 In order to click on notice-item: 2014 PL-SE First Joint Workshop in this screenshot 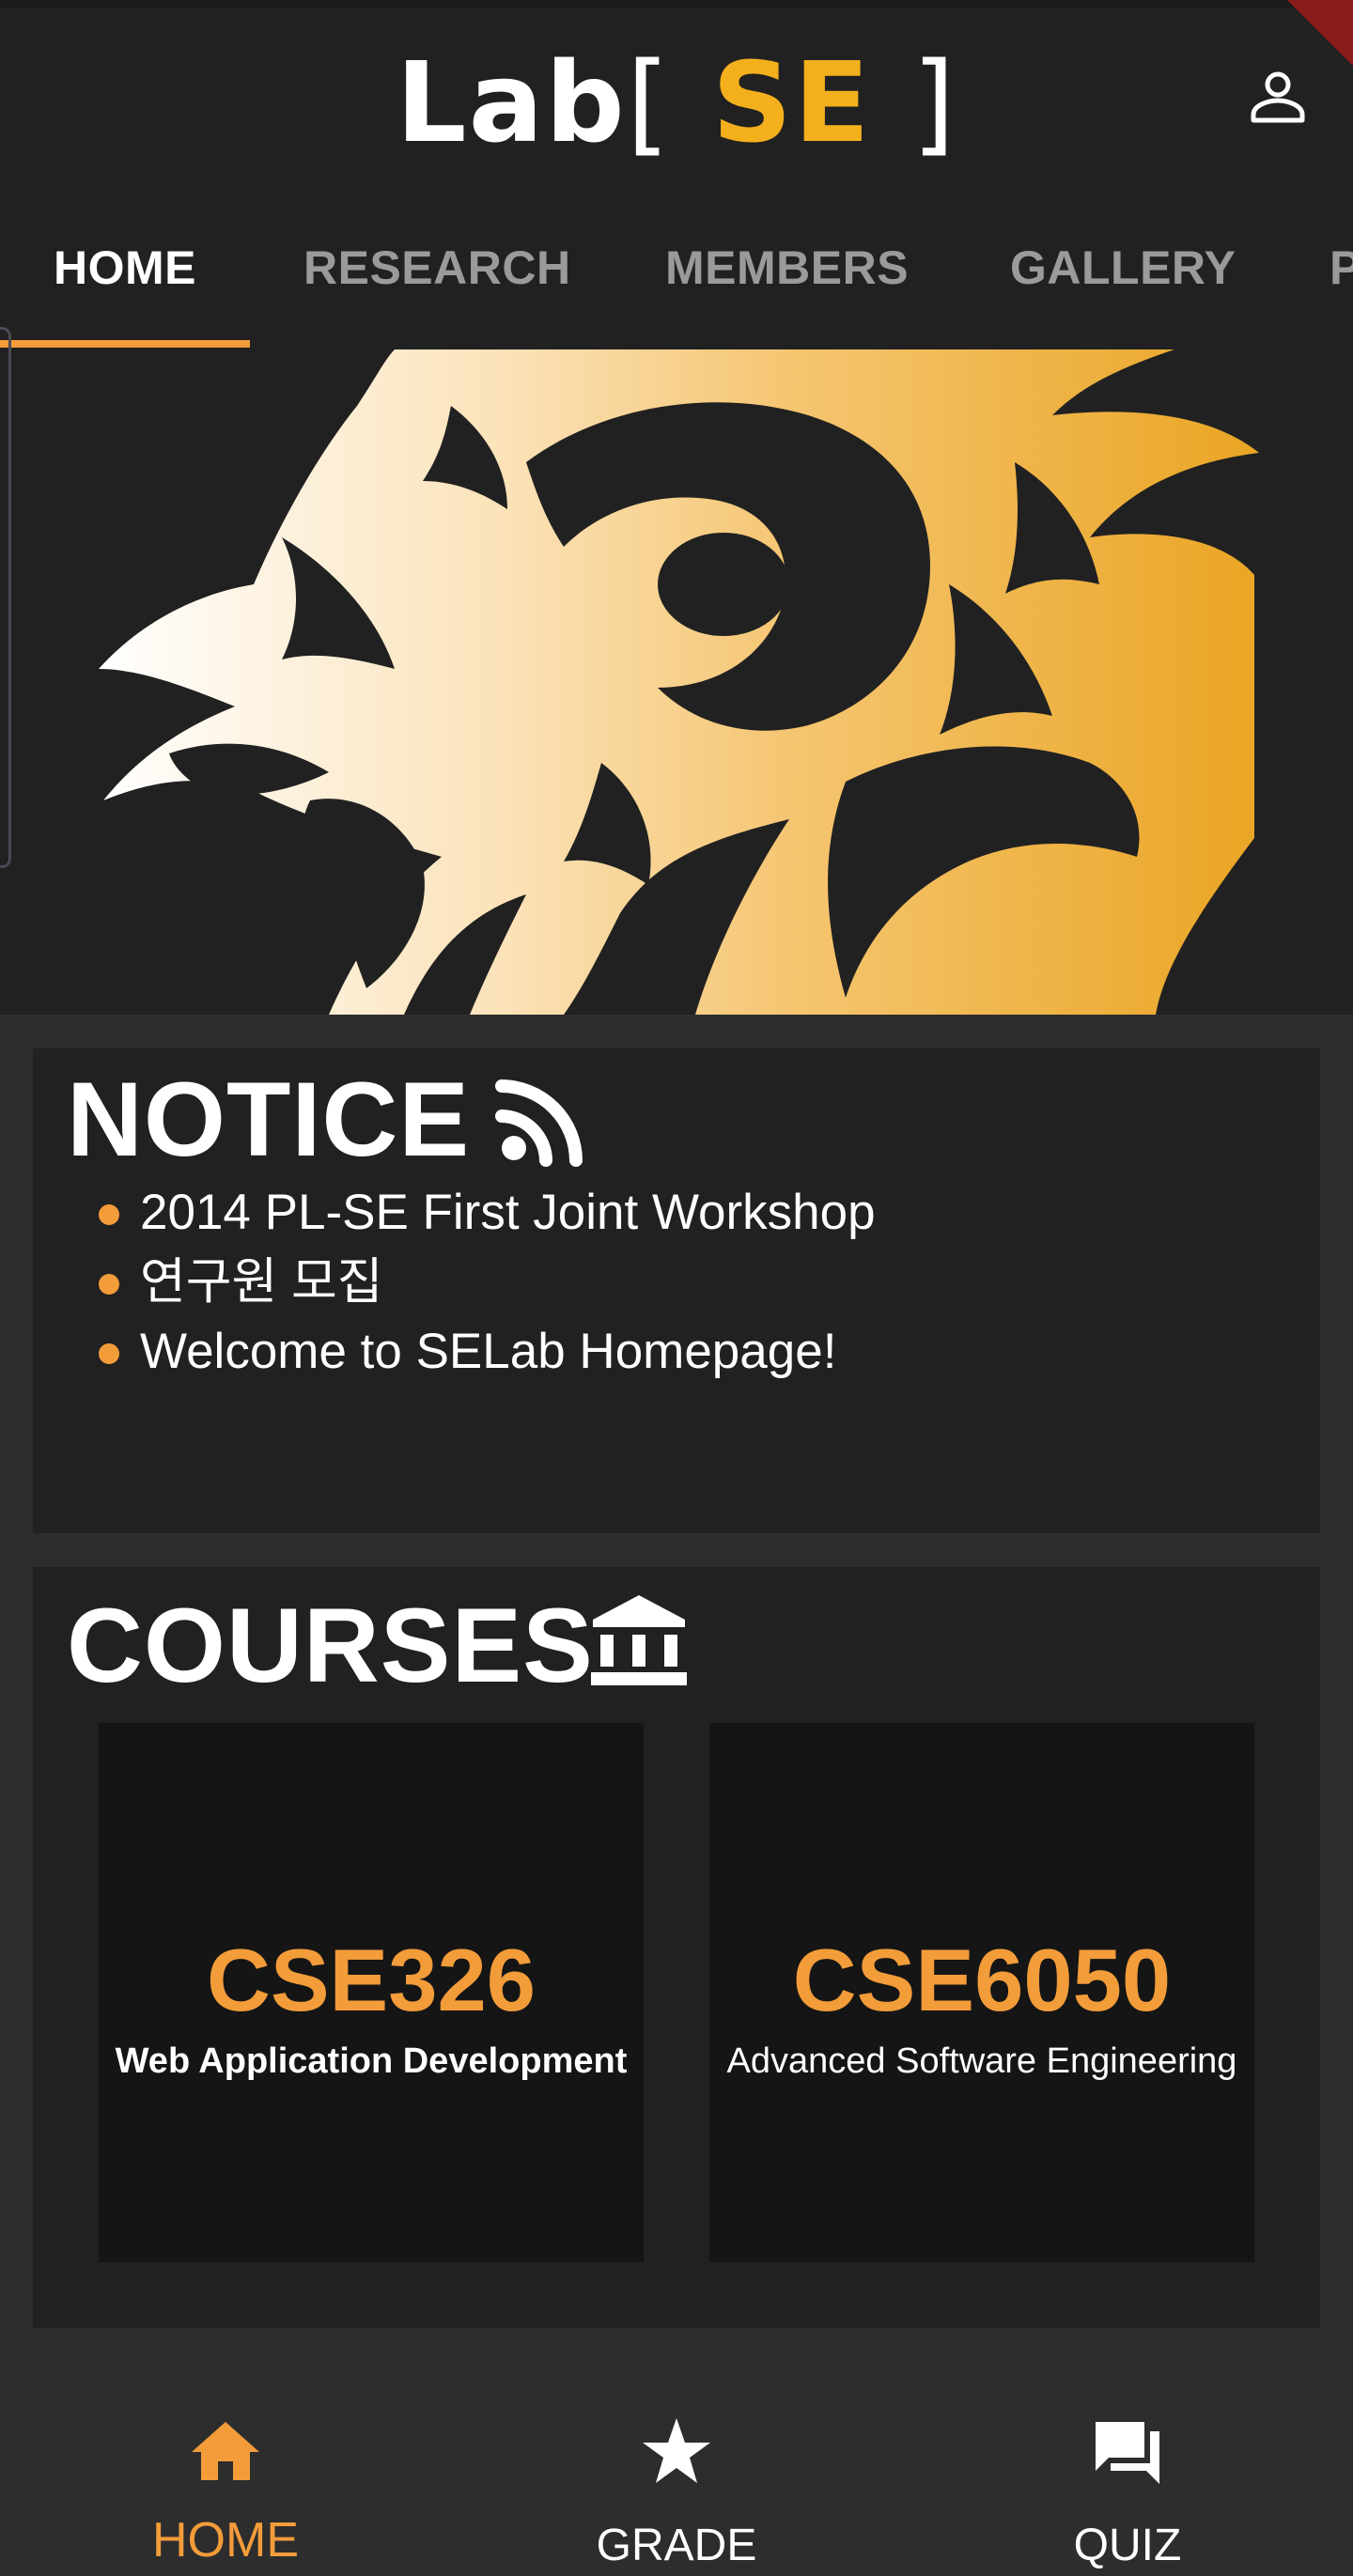, I will do `click(487, 1213)`.